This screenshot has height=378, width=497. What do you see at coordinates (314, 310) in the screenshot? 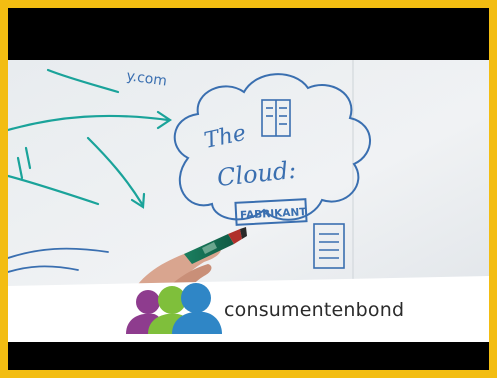
I see `brand-name: consumentenbond` at bounding box center [314, 310].